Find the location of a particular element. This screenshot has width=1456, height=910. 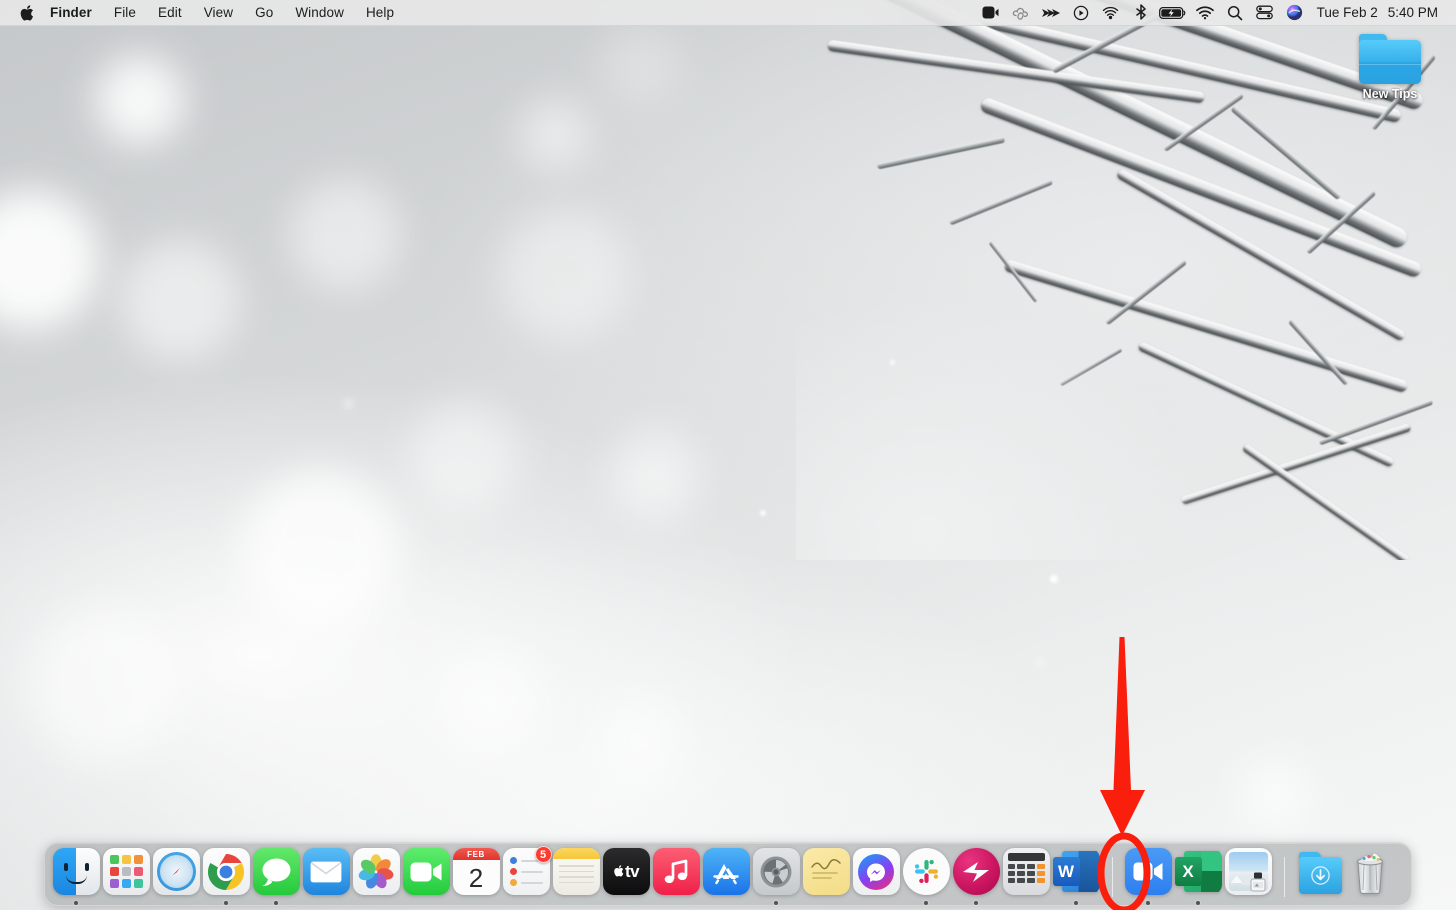

menu-item-go: Go is located at coordinates (264, 13).